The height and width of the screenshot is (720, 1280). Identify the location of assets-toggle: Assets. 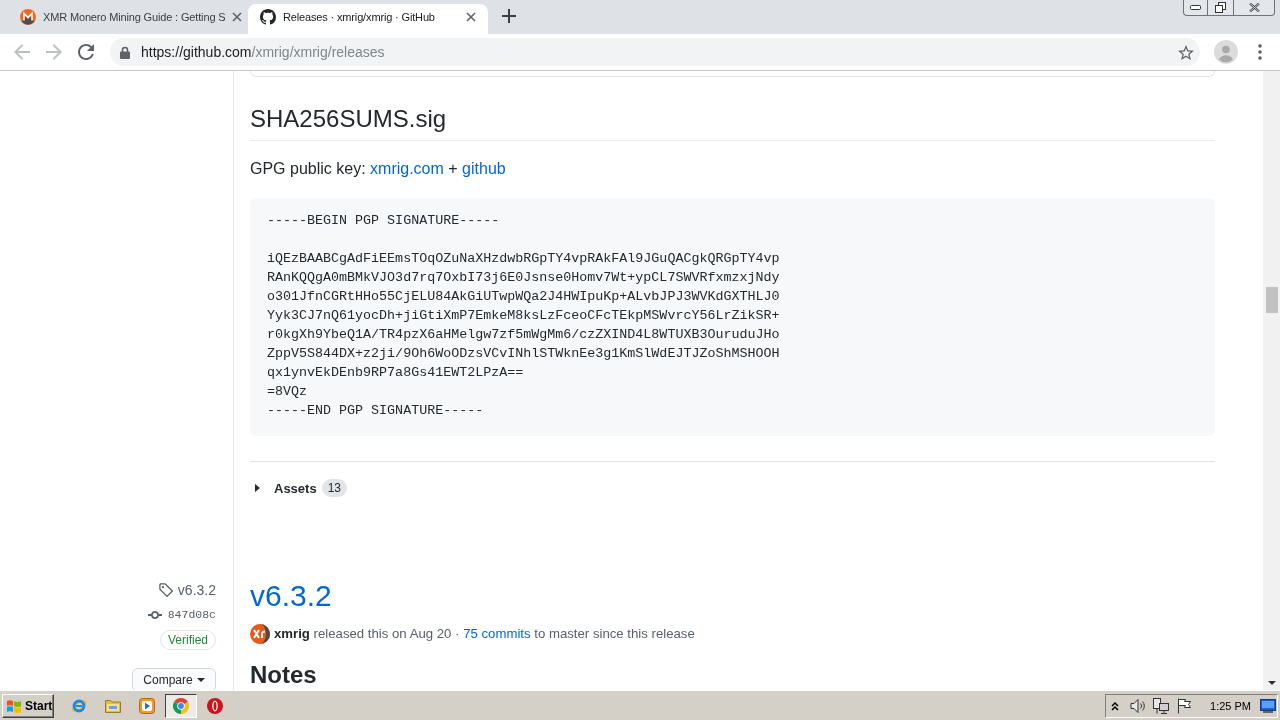
(283, 488).